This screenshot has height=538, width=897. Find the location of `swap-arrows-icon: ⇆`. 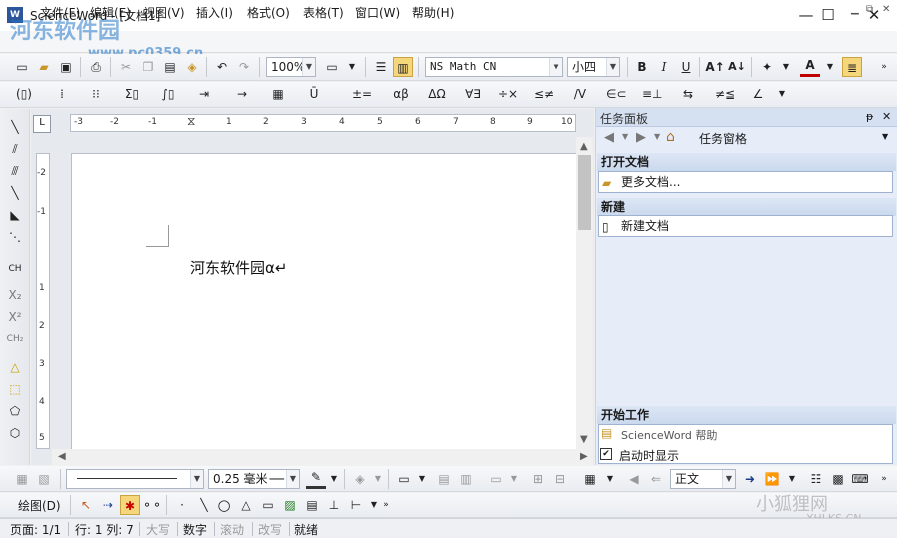

swap-arrows-icon: ⇆ is located at coordinates (688, 94).